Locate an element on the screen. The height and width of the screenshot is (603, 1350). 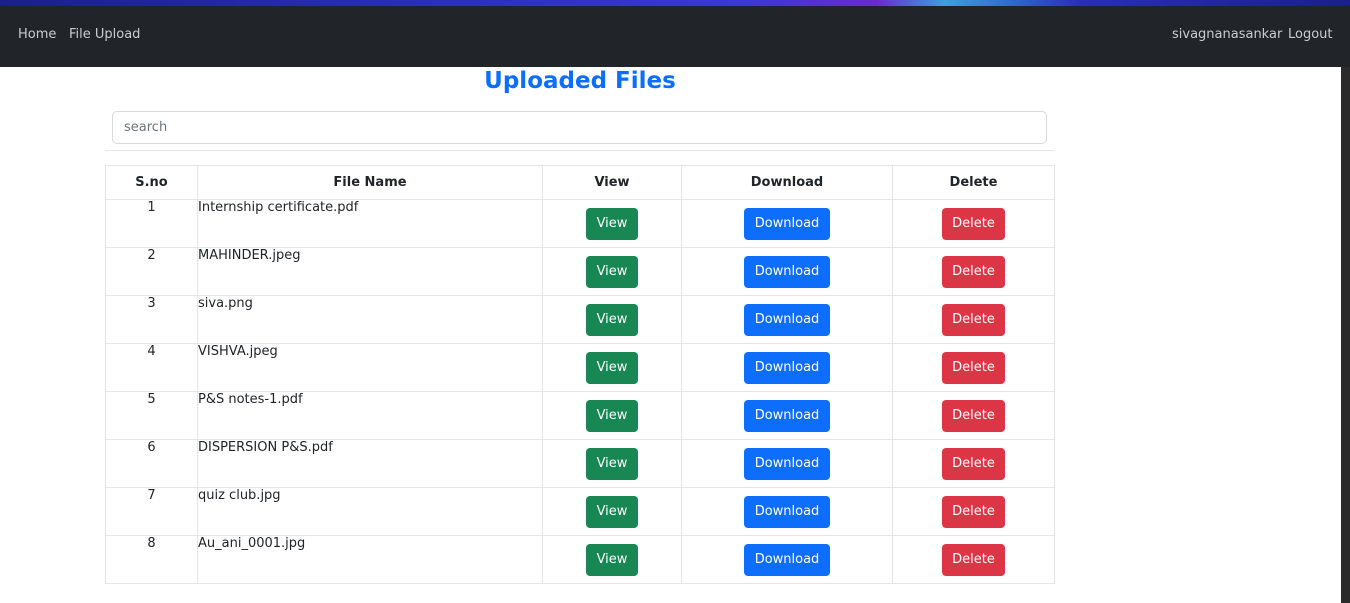
divider is located at coordinates (579, 150).